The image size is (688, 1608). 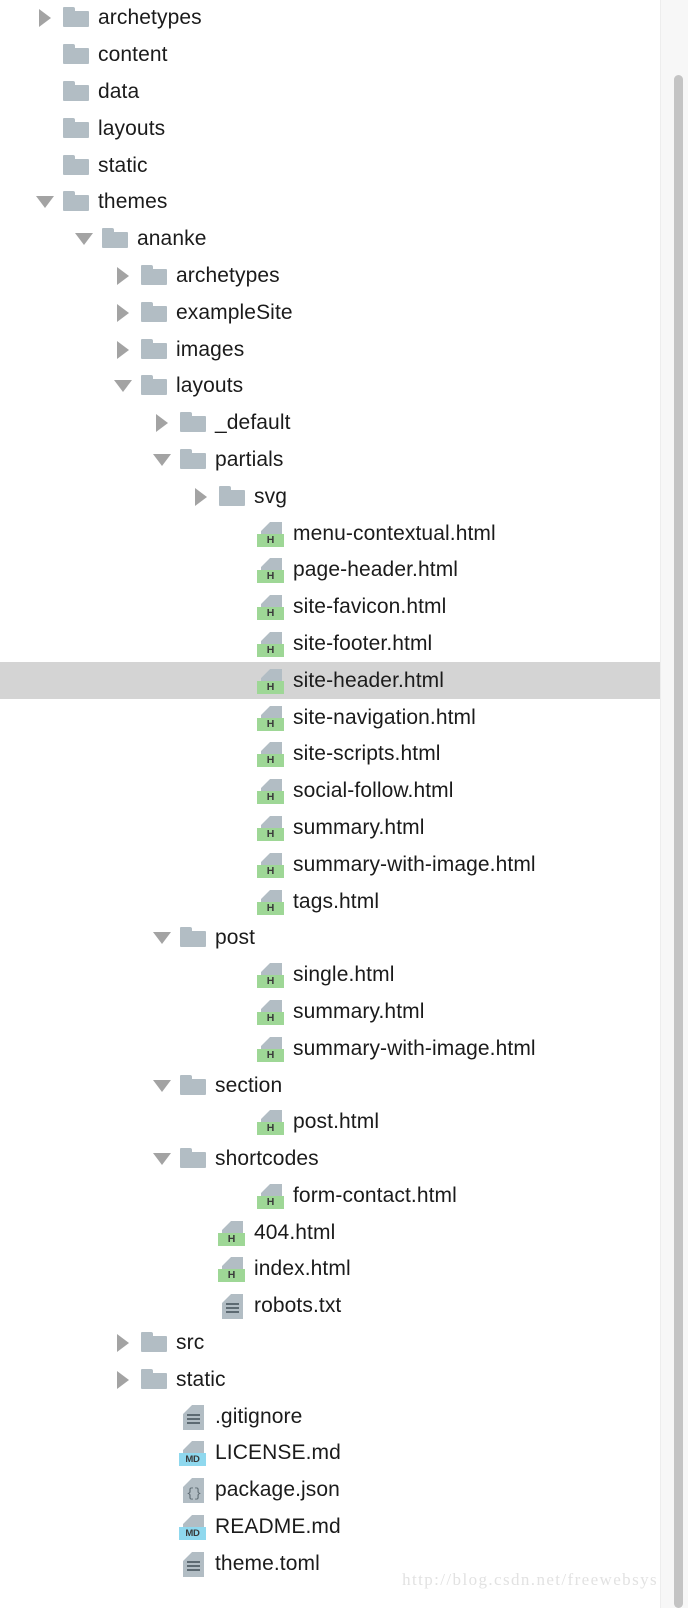 I want to click on tree-file-row: MD LICENSE.md, so click(x=330, y=1453).